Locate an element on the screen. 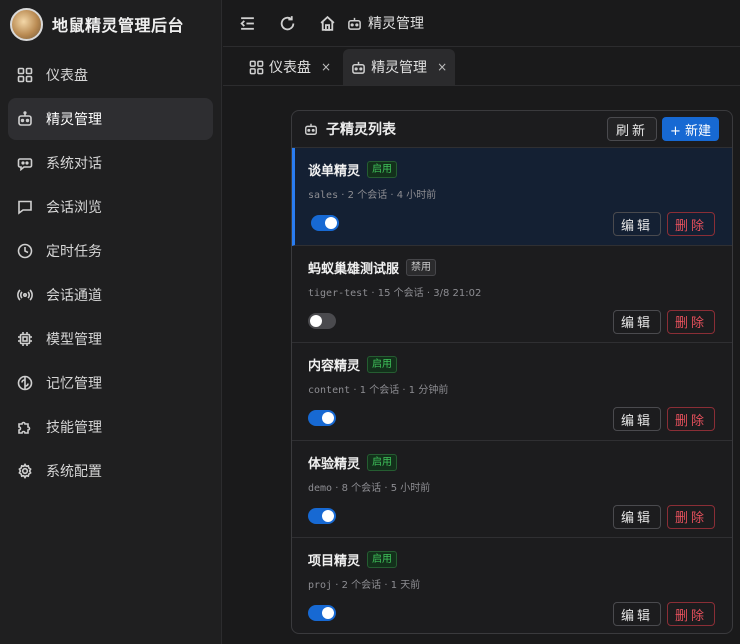  session-count: 1 个会话 is located at coordinates (379, 391).